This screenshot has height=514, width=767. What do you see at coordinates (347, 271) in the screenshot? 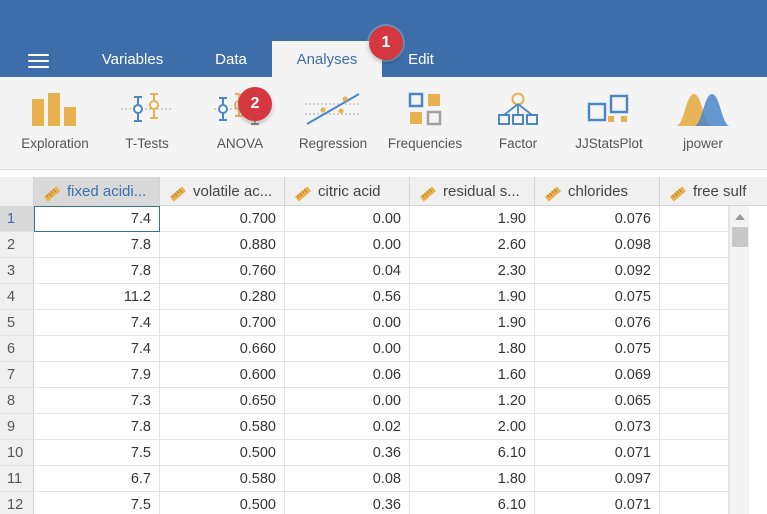
I see `table-cell: 0.04` at bounding box center [347, 271].